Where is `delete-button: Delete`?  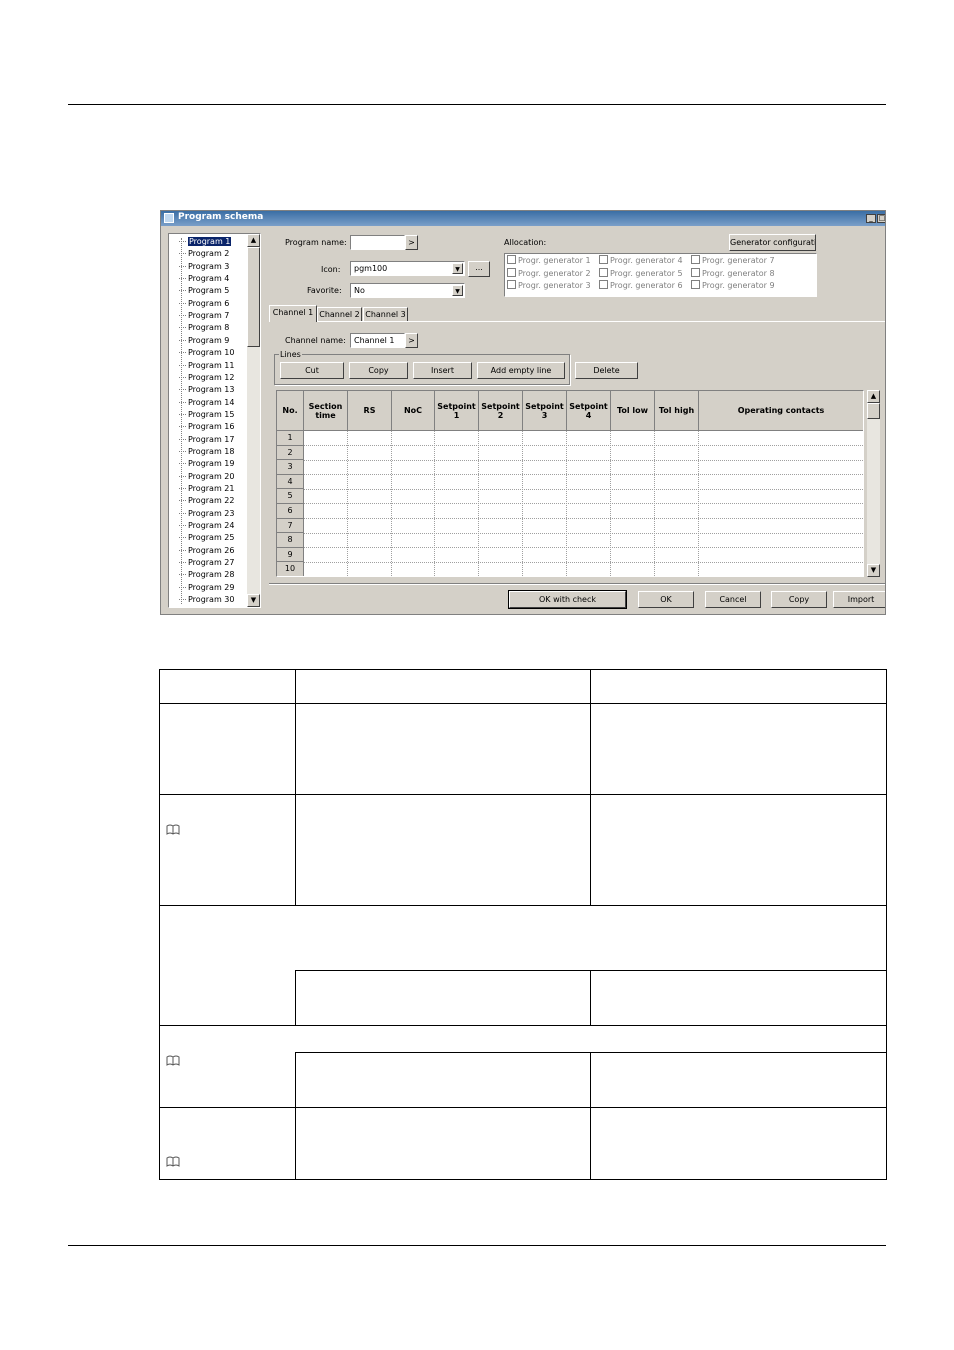
delete-button: Delete is located at coordinates (606, 370).